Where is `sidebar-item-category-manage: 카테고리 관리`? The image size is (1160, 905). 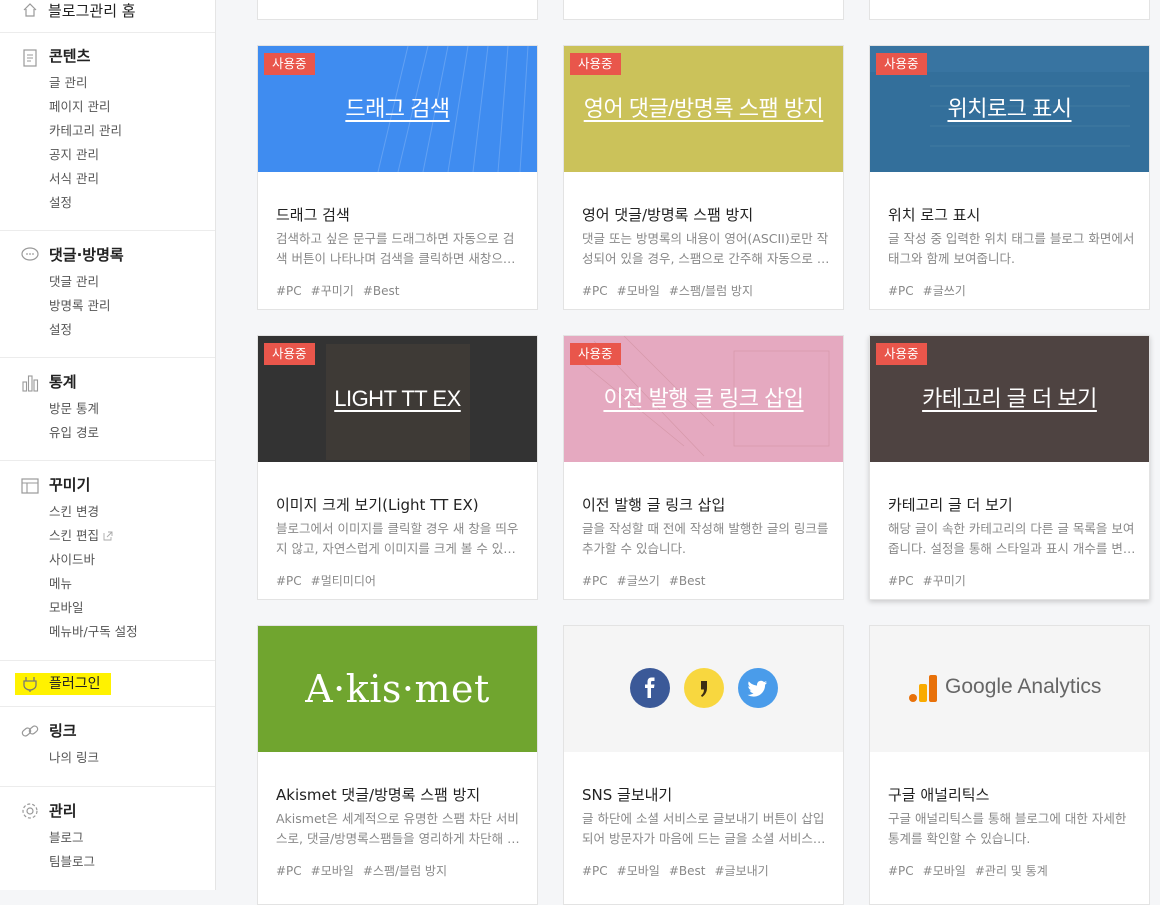 sidebar-item-category-manage: 카테고리 관리 is located at coordinates (85, 131).